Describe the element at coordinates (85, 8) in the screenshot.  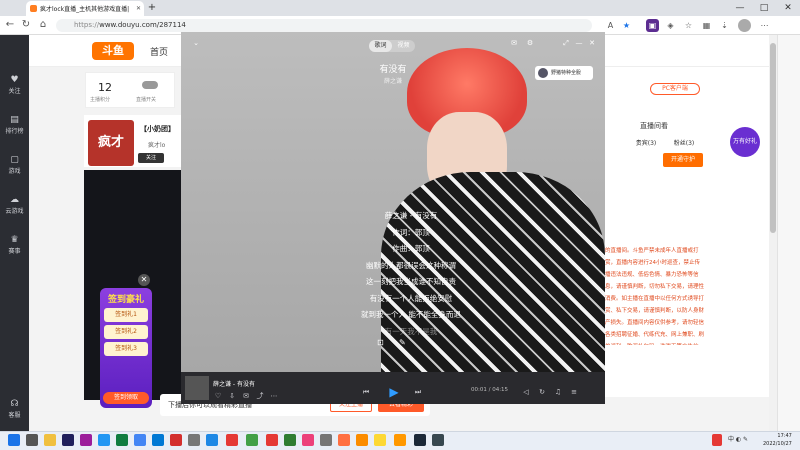
I see `browser-tab: 疯才lock直播_主机其他游戏直播| ✕` at that location.